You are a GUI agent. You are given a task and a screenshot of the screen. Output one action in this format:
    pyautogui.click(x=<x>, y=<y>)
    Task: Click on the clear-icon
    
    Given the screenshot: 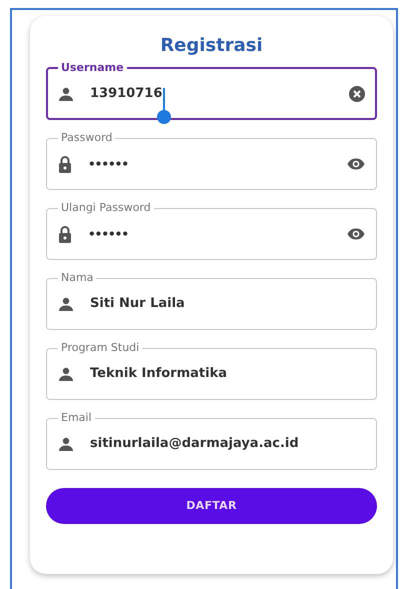 What is the action you would take?
    pyautogui.click(x=357, y=94)
    